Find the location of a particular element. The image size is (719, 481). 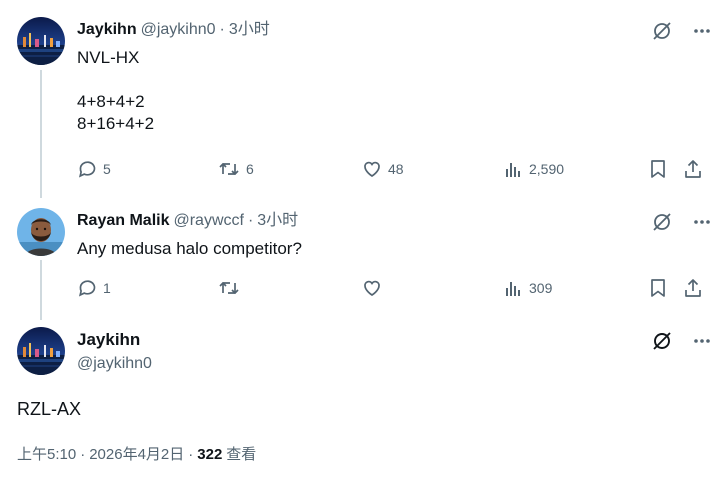

tweet-text-line: 8+16+4+2 is located at coordinates (116, 123).